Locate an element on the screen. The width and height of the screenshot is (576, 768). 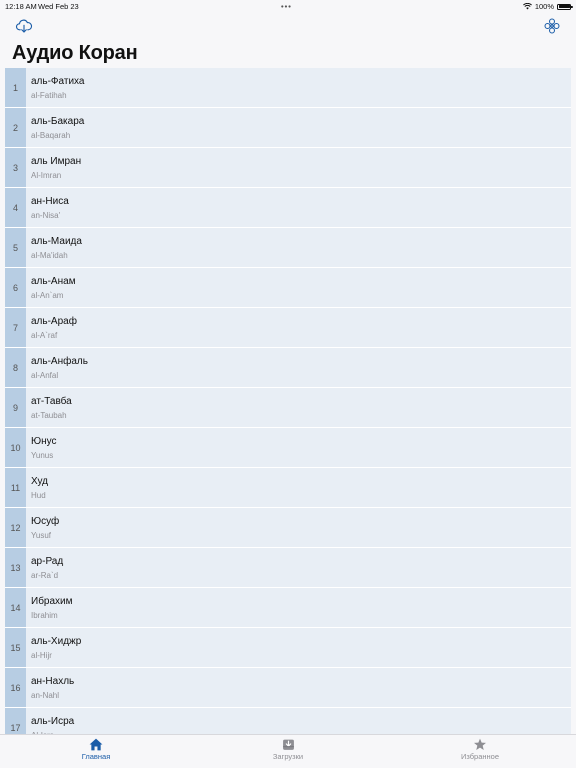
surah-row: 4 ан-Ниса an-Nisa' is located at coordinates (288, 208).